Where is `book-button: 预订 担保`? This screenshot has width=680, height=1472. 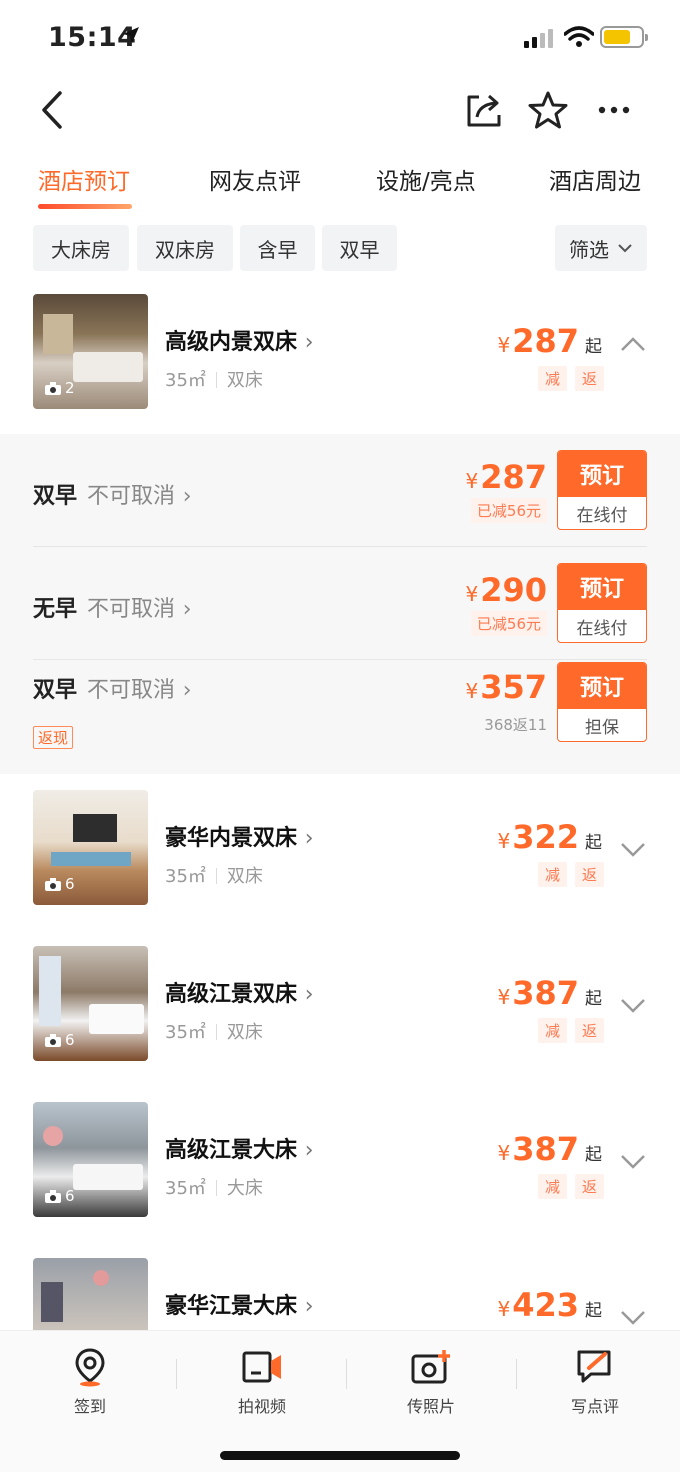 book-button: 预订 担保 is located at coordinates (602, 702).